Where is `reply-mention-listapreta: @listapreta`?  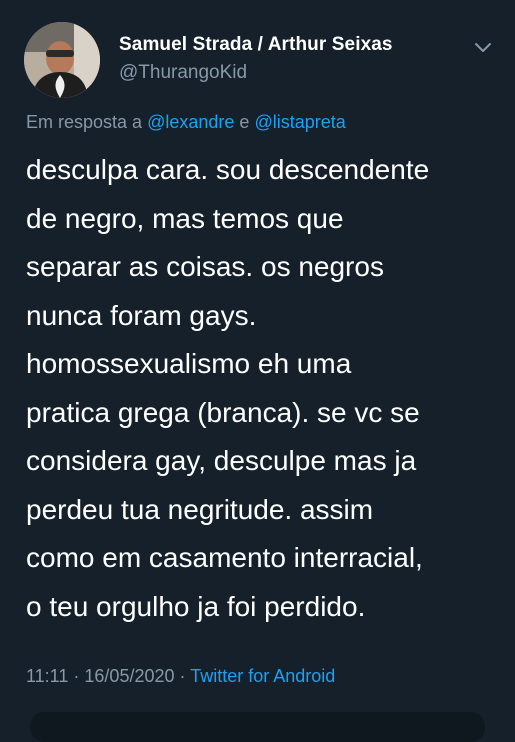 reply-mention-listapreta: @listapreta is located at coordinates (299, 122).